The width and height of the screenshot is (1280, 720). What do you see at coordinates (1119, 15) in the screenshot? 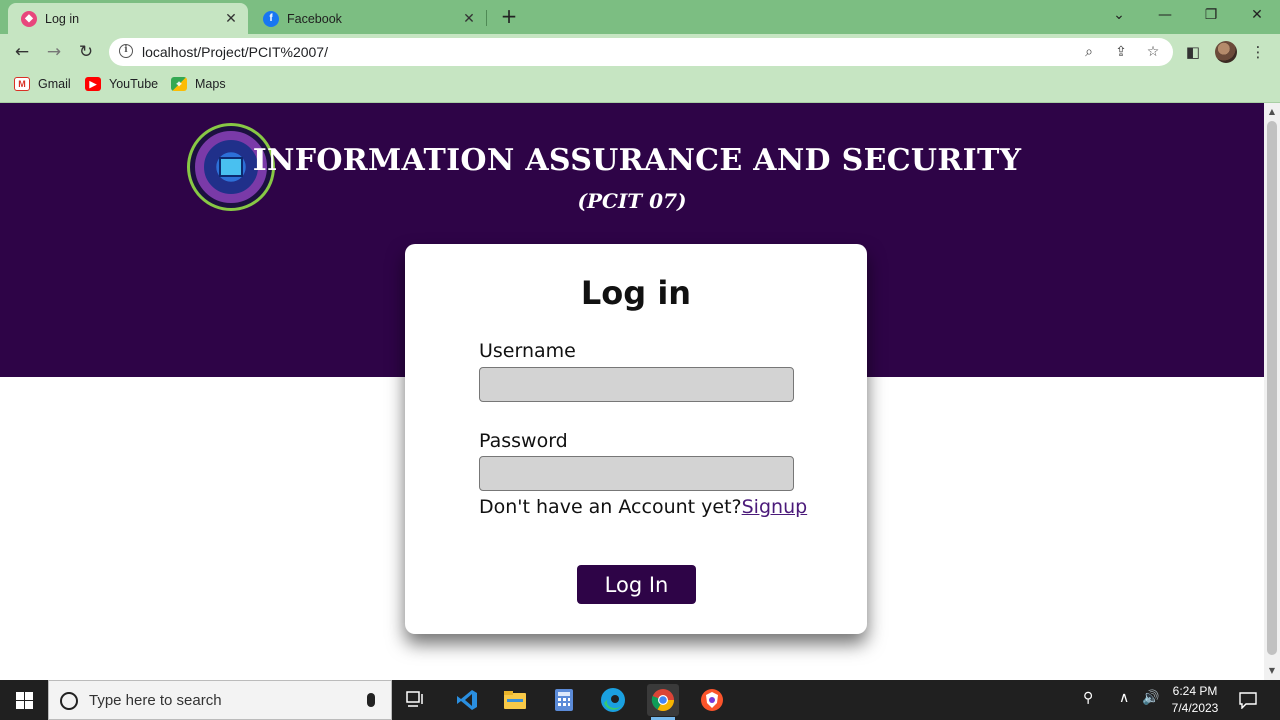
I see `tab-search-chevron-icon: ⌄` at bounding box center [1119, 15].